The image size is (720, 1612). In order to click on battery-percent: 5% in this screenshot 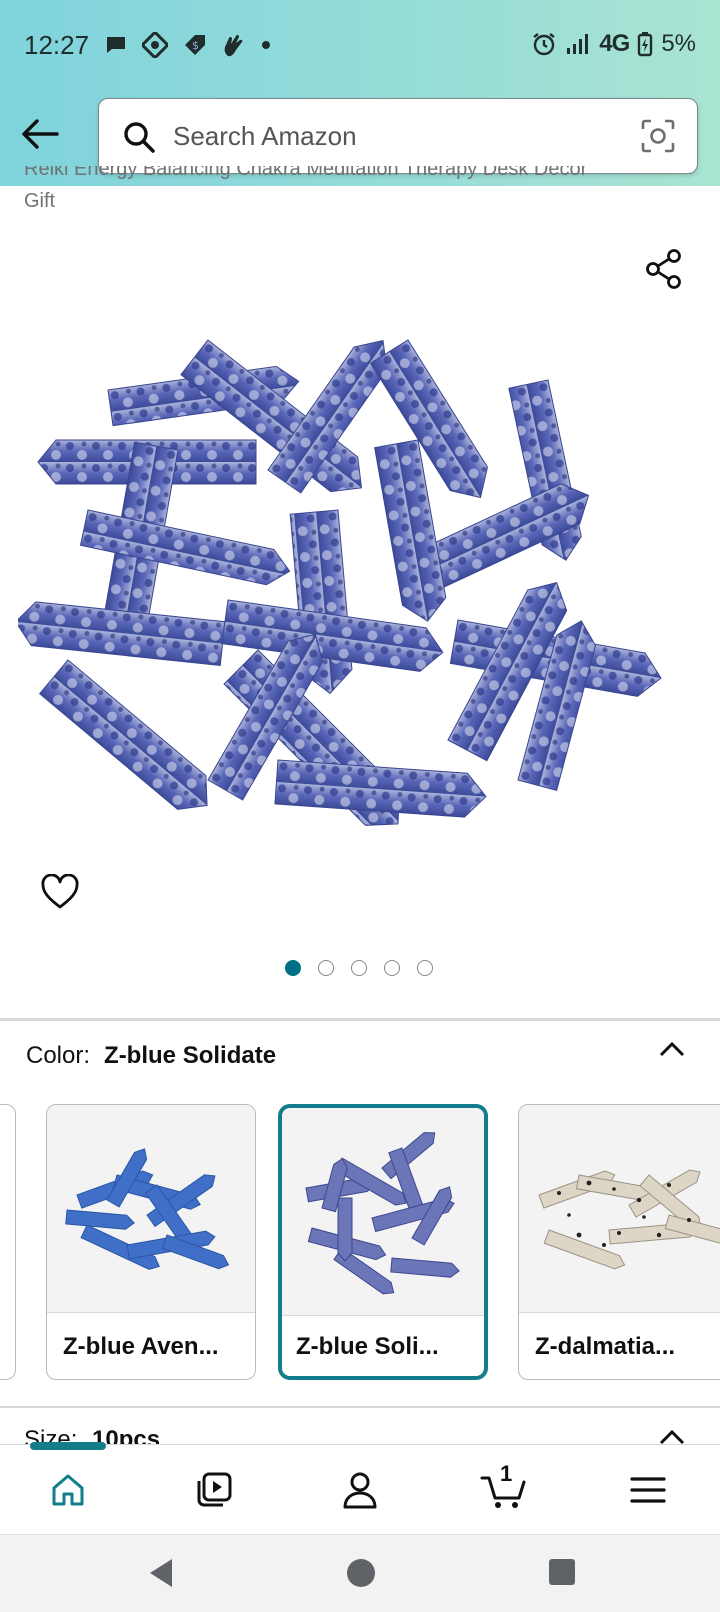, I will do `click(678, 43)`.